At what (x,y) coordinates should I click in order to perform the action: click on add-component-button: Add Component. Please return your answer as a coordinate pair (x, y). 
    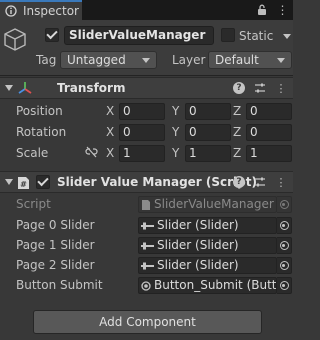
    Looking at the image, I should click on (147, 322).